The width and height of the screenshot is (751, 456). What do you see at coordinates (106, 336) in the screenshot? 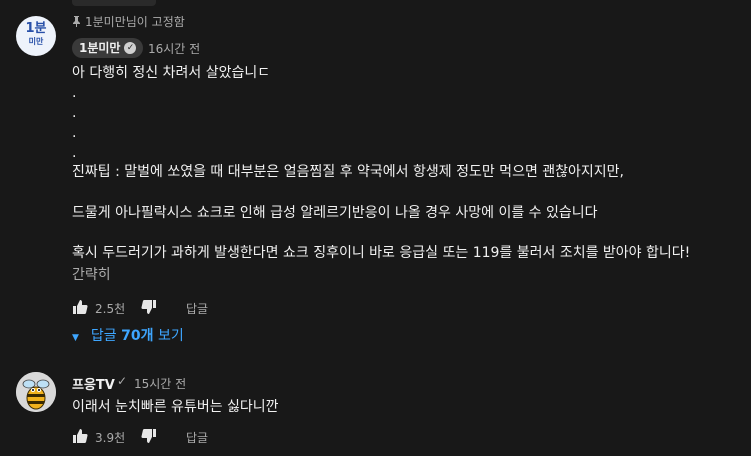
I see `replies-prefix: 답글` at bounding box center [106, 336].